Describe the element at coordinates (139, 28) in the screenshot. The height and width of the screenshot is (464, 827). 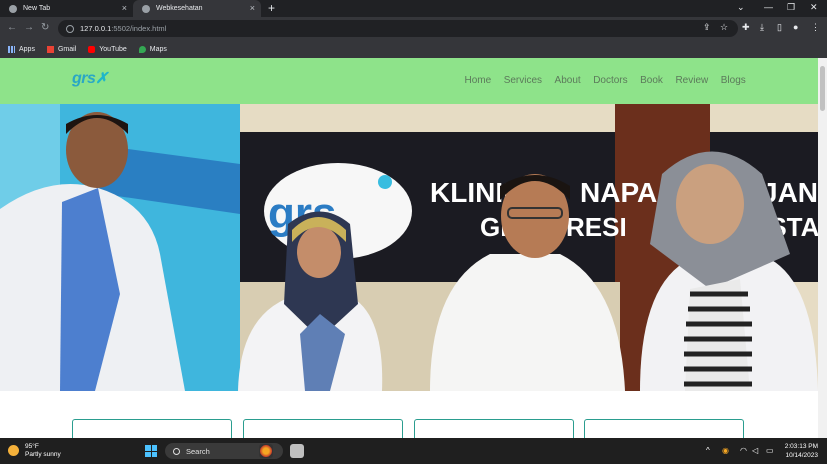
I see `address-path: :5502/index.html` at that location.